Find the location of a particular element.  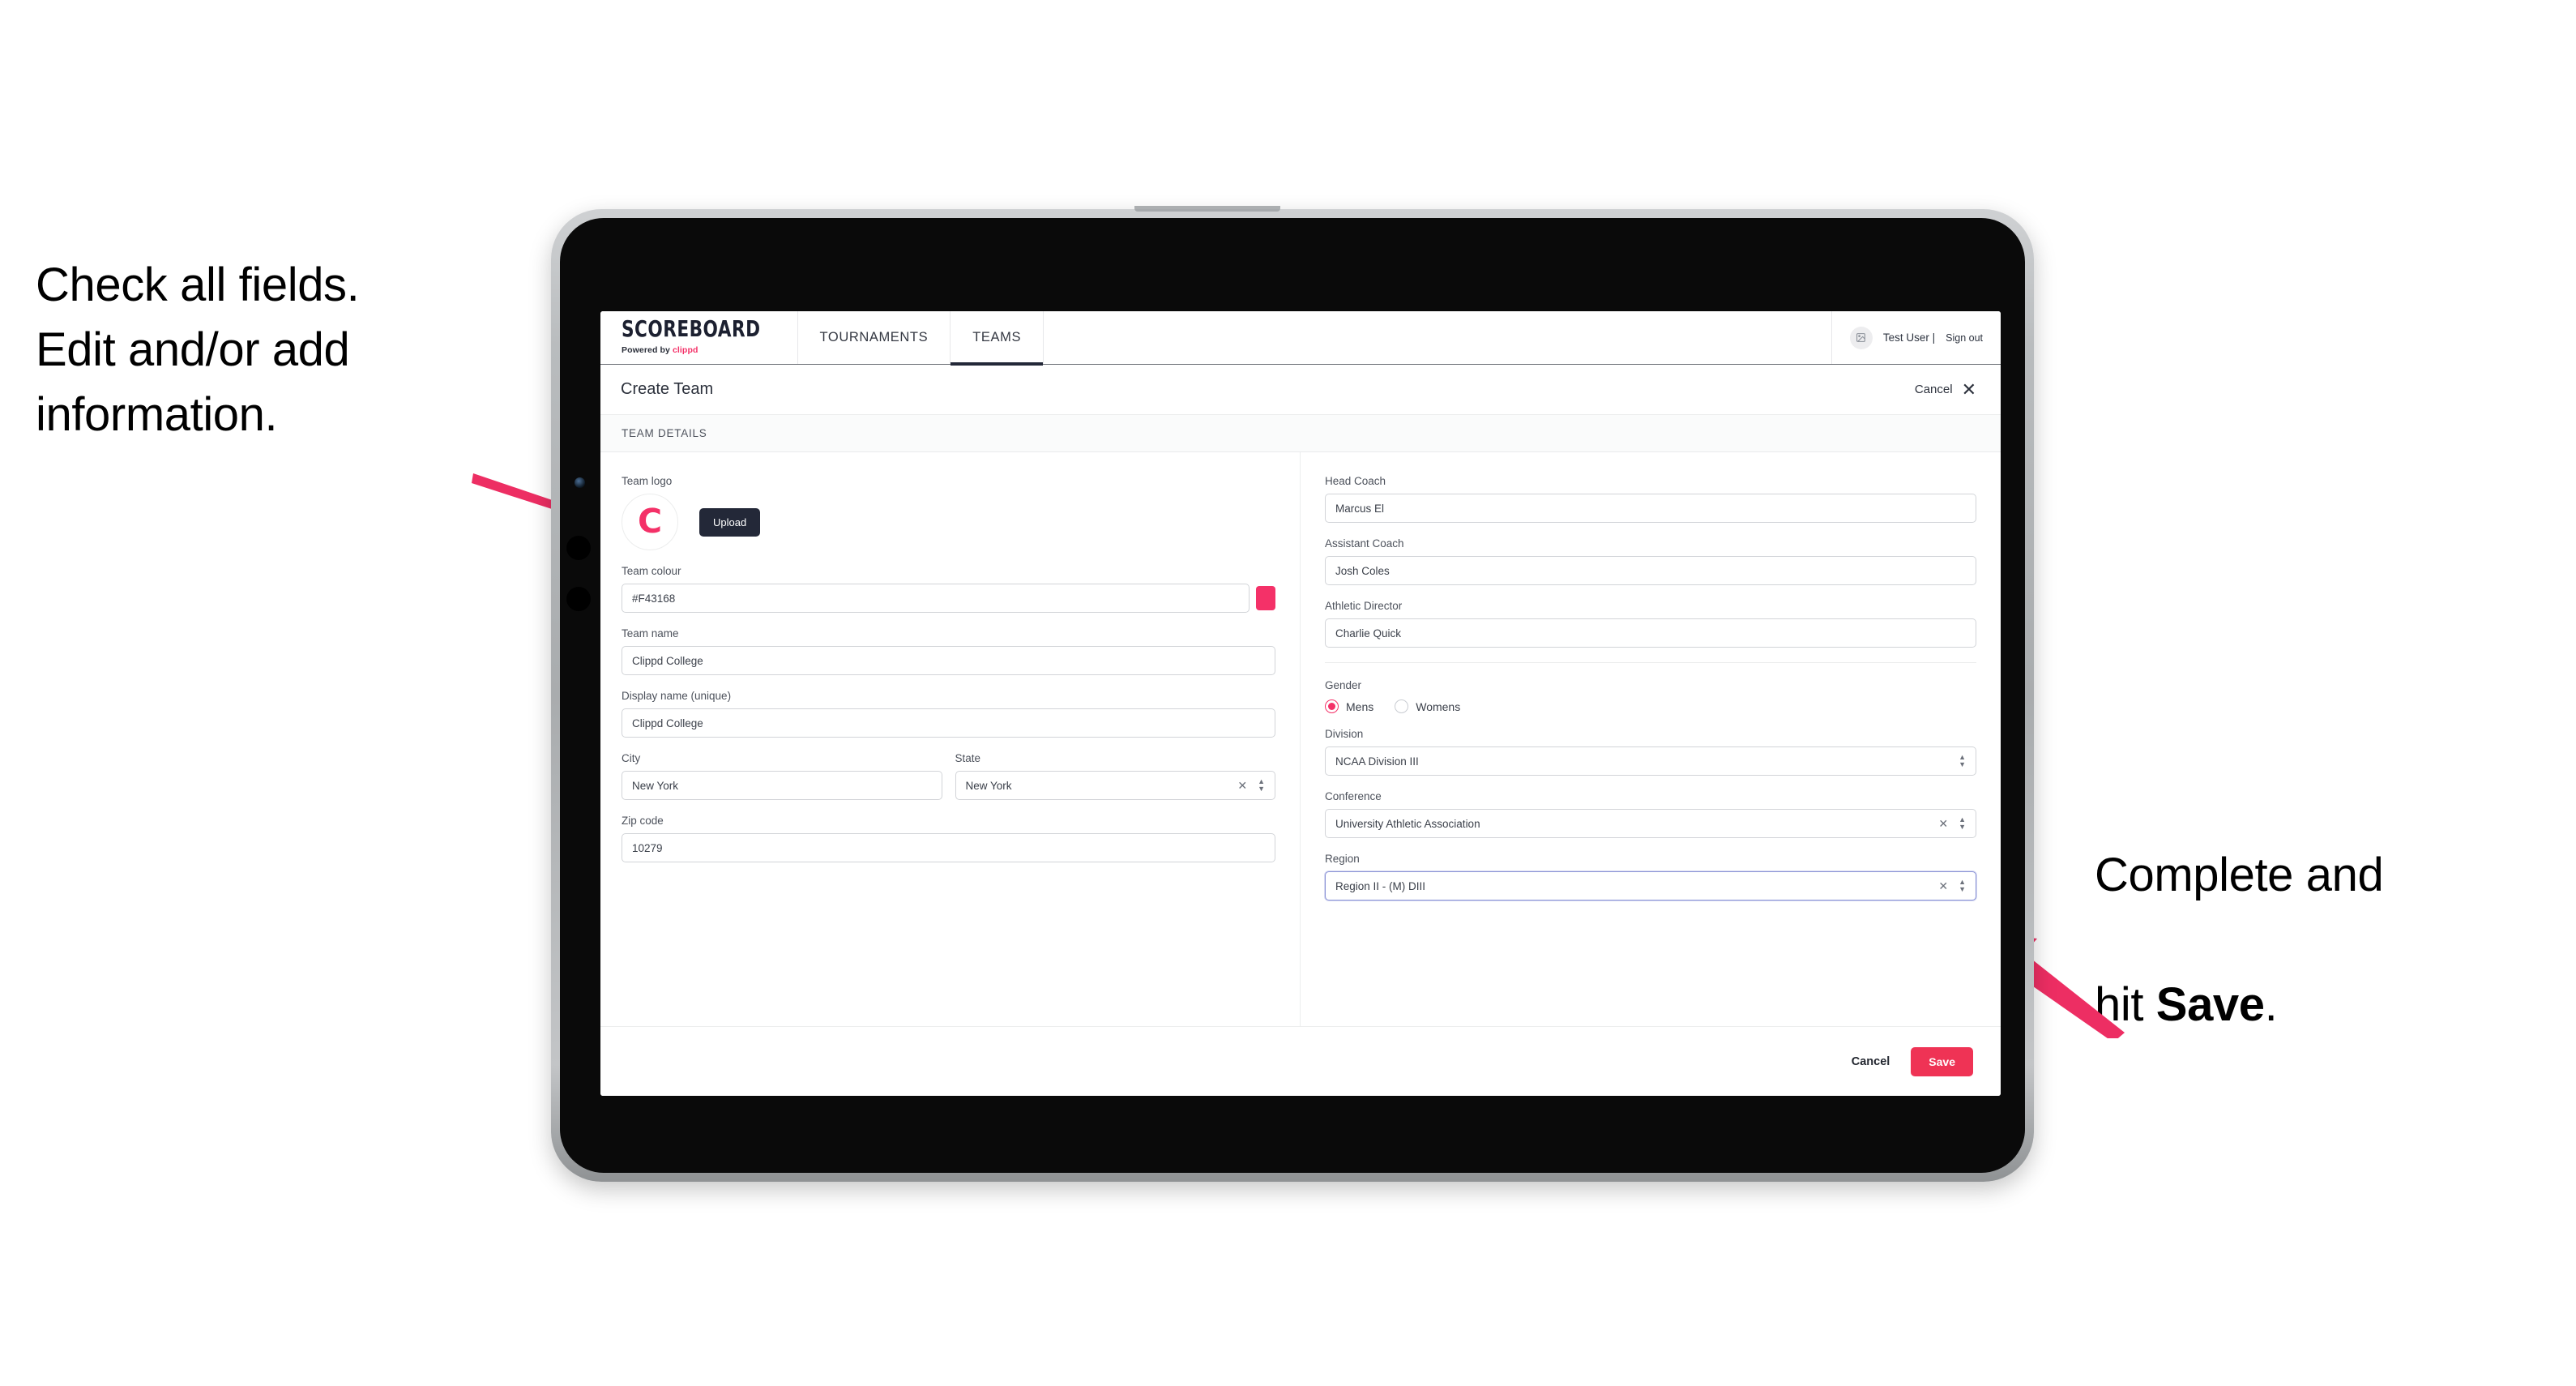

annotation-right-line1: Complete and is located at coordinates (2239, 875).